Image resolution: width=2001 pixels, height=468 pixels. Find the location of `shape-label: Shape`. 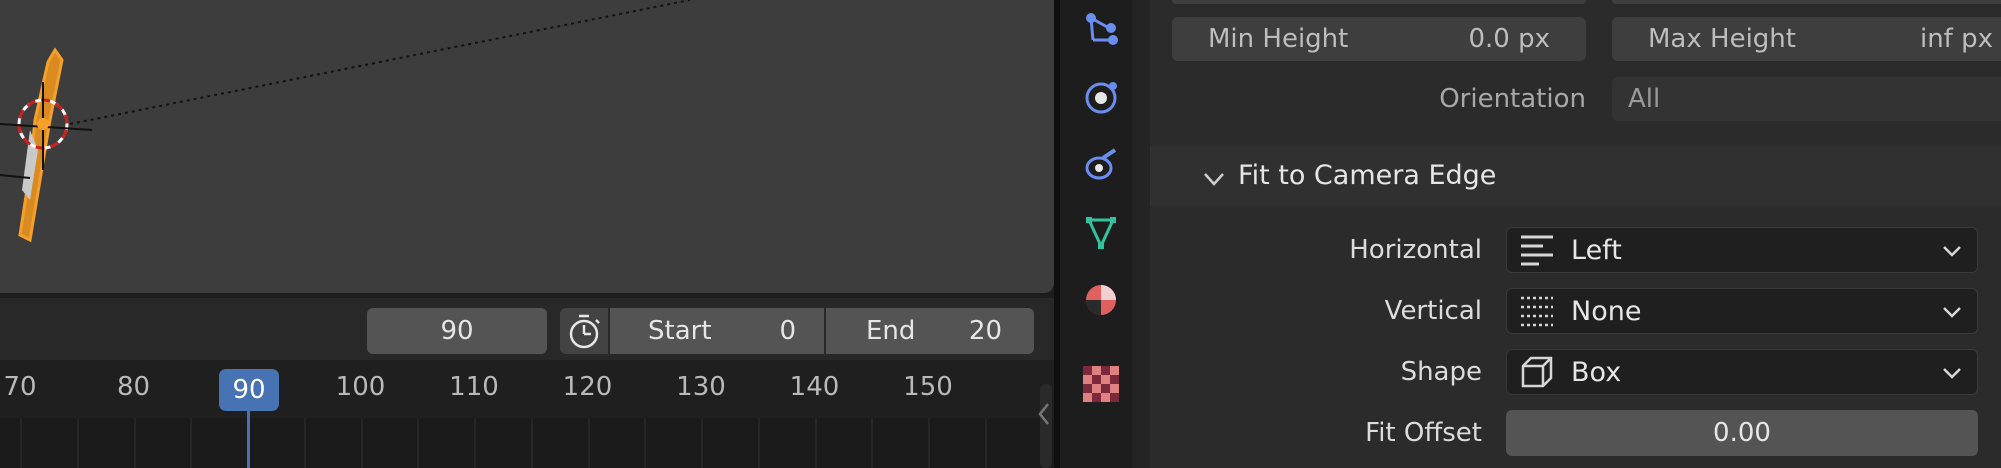

shape-label: Shape is located at coordinates (1441, 372).